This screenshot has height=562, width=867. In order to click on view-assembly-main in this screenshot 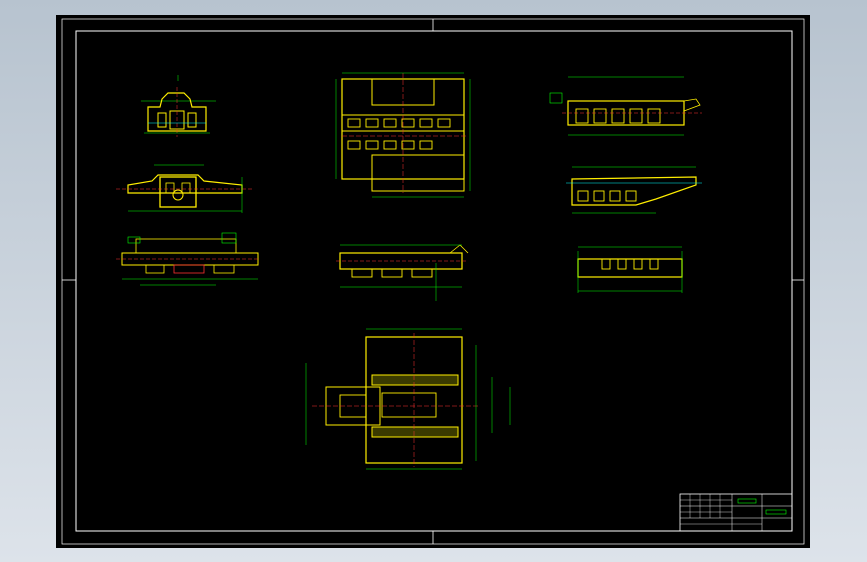, I will do `click(408, 399)`.